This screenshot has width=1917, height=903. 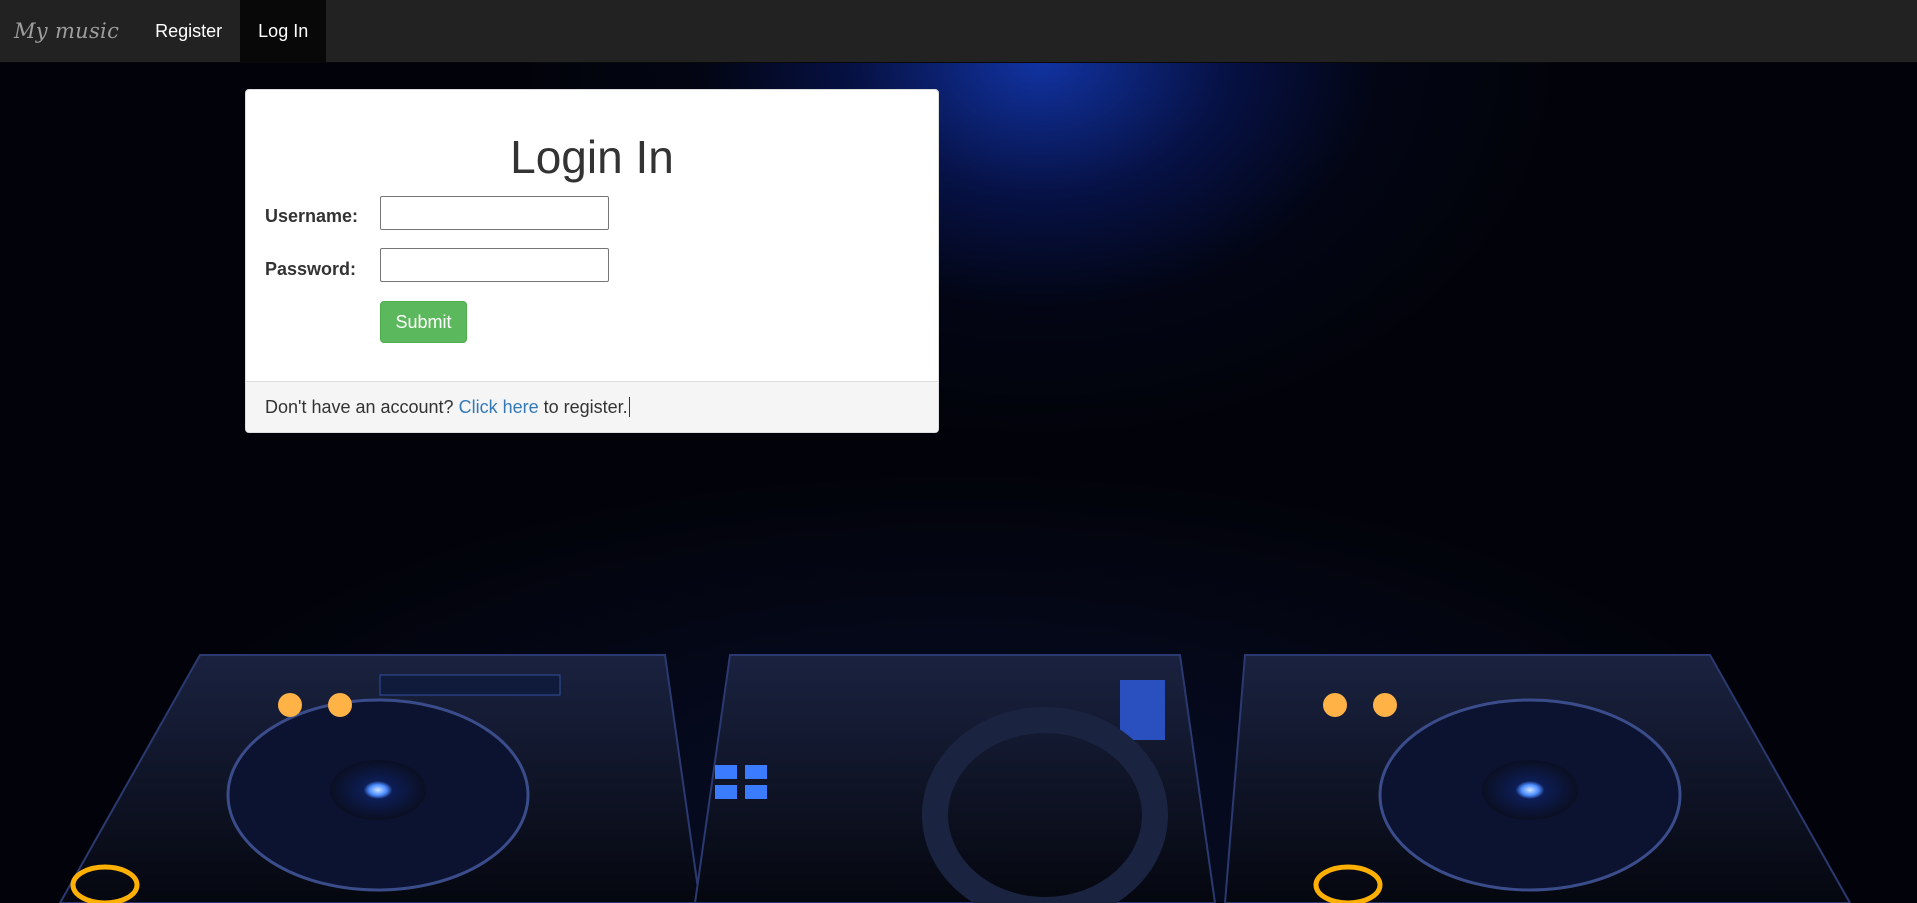 I want to click on brand-logo: My music, so click(x=68, y=31).